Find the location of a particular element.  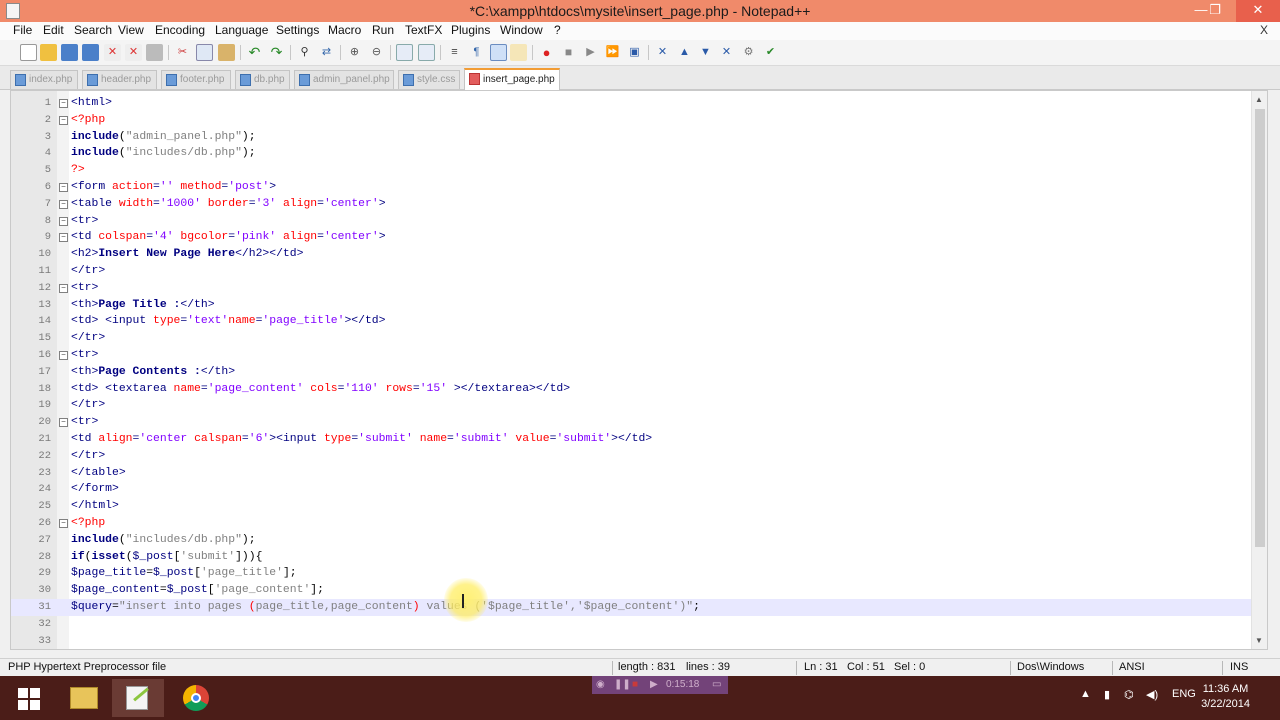

launch-icon: ⚙ is located at coordinates (748, 52).